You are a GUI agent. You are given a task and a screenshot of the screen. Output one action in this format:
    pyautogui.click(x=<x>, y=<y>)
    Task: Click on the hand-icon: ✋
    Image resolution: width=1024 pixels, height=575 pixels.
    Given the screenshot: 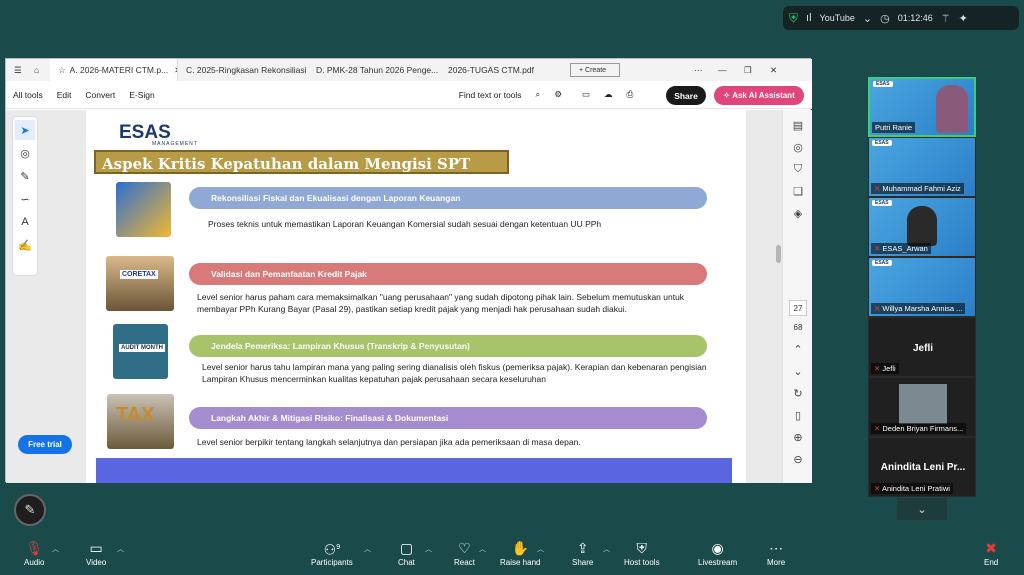 What is the action you would take?
    pyautogui.click(x=520, y=548)
    